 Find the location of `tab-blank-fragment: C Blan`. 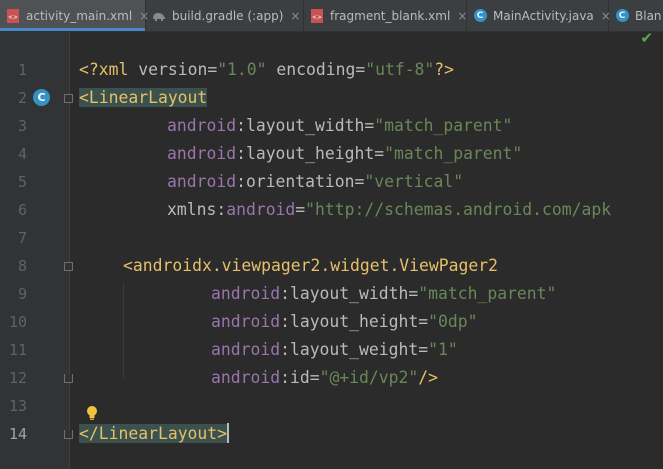

tab-blank-fragment: C Blan is located at coordinates (636, 15).